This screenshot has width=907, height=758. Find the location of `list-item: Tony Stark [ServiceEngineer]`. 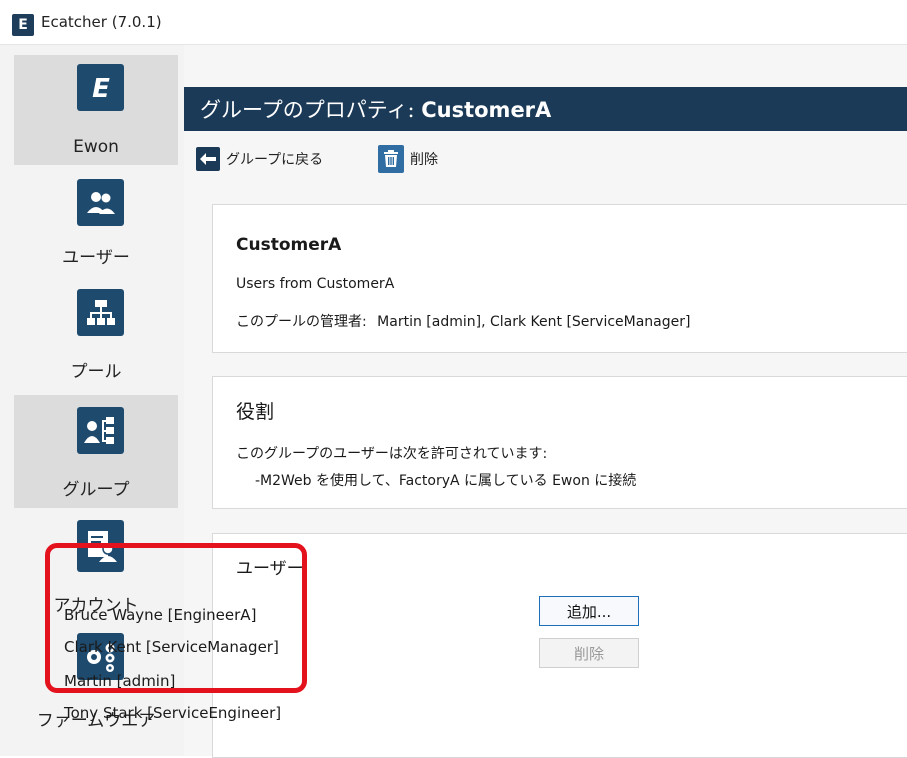

list-item: Tony Stark [ServiceEngineer] is located at coordinates (172, 713).